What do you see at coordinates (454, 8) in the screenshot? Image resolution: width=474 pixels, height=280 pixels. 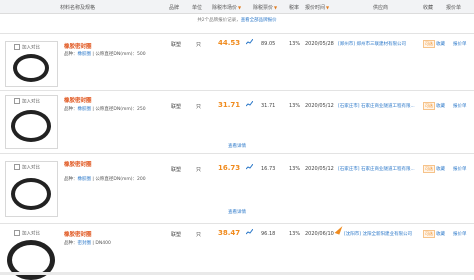 I see `col-report: 报价单` at bounding box center [454, 8].